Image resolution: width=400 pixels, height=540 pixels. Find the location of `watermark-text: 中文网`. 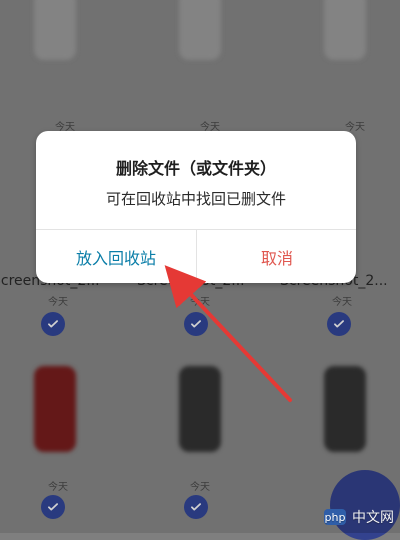

watermark-text: 中文网 is located at coordinates (373, 518).